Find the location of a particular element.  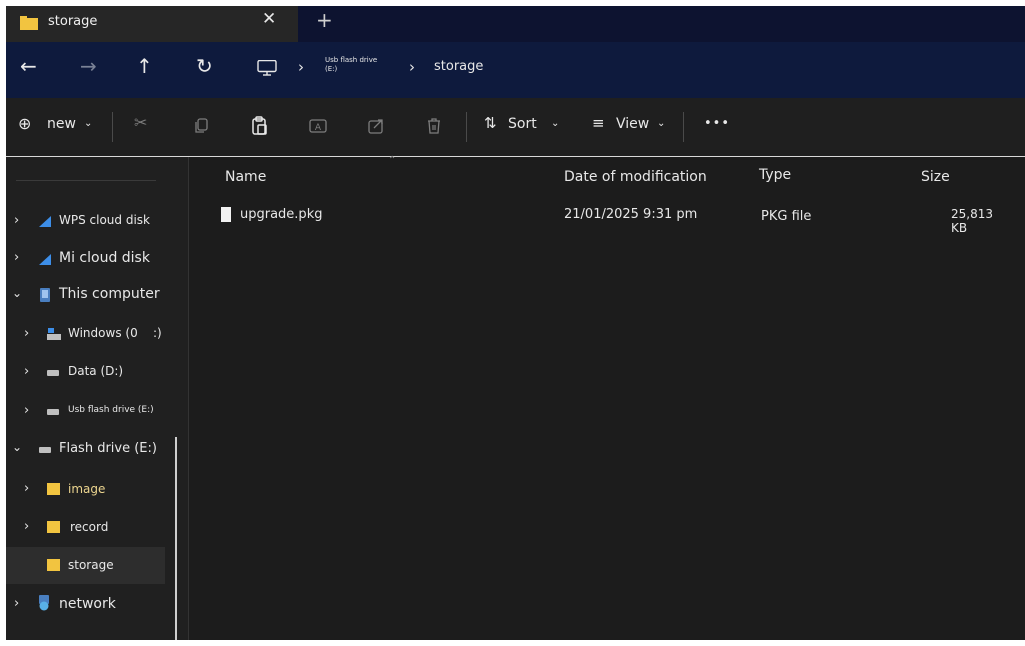

sidebar-item-label: Windows (0 :) is located at coordinates (115, 333).